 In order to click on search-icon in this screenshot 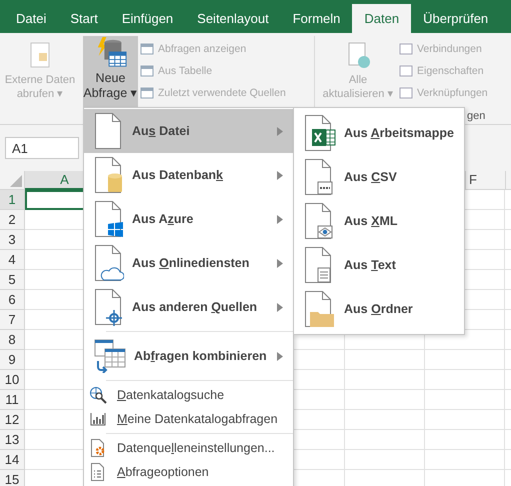, I will do `click(98, 395)`.